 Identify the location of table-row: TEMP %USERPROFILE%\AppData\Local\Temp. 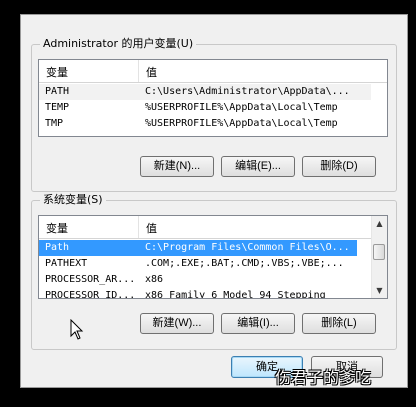
(213, 108).